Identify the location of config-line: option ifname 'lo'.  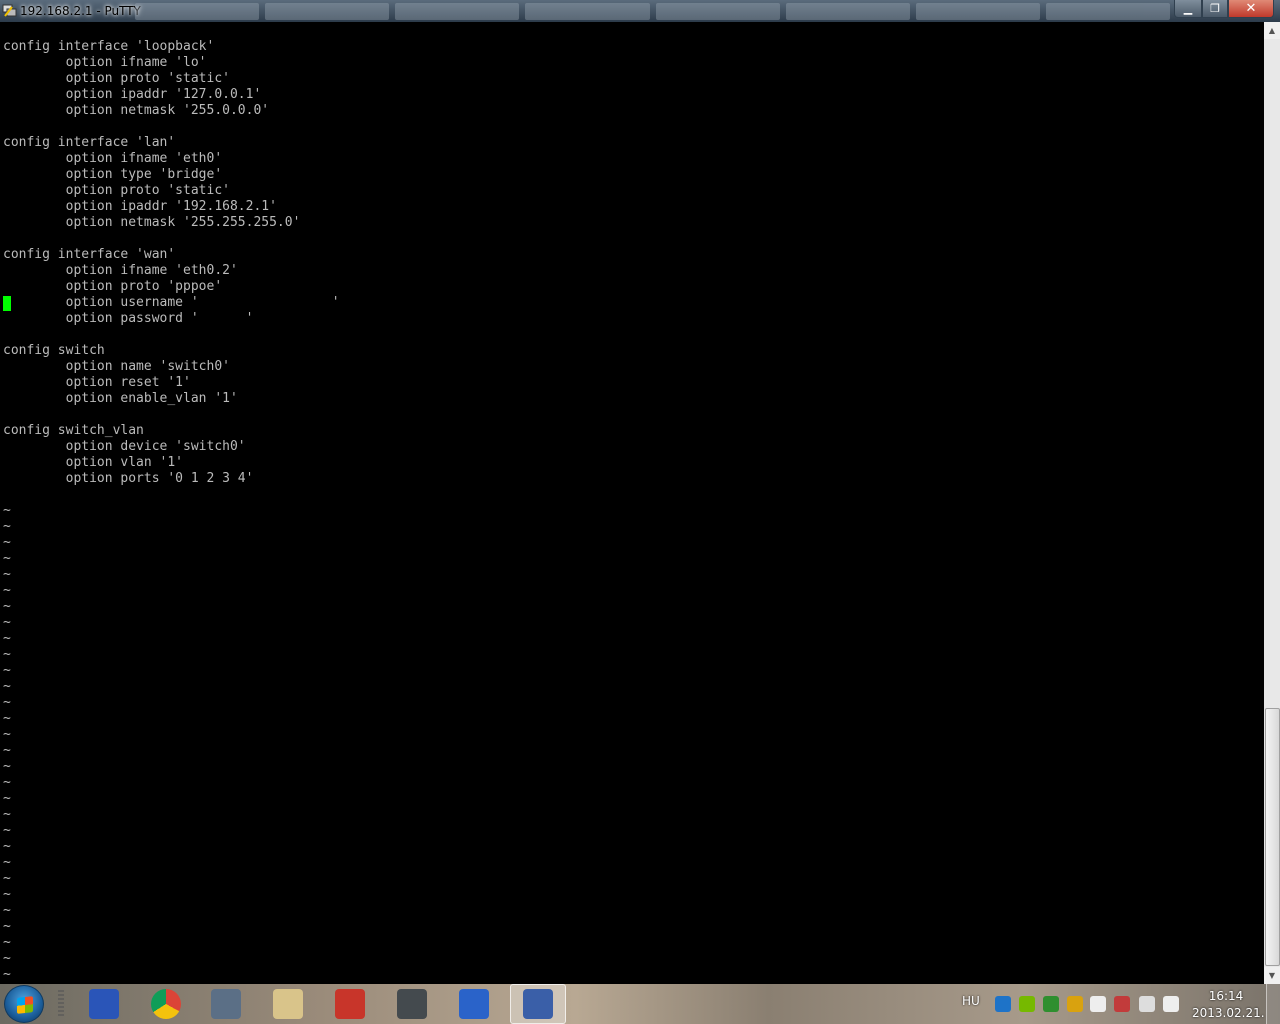
(105, 62).